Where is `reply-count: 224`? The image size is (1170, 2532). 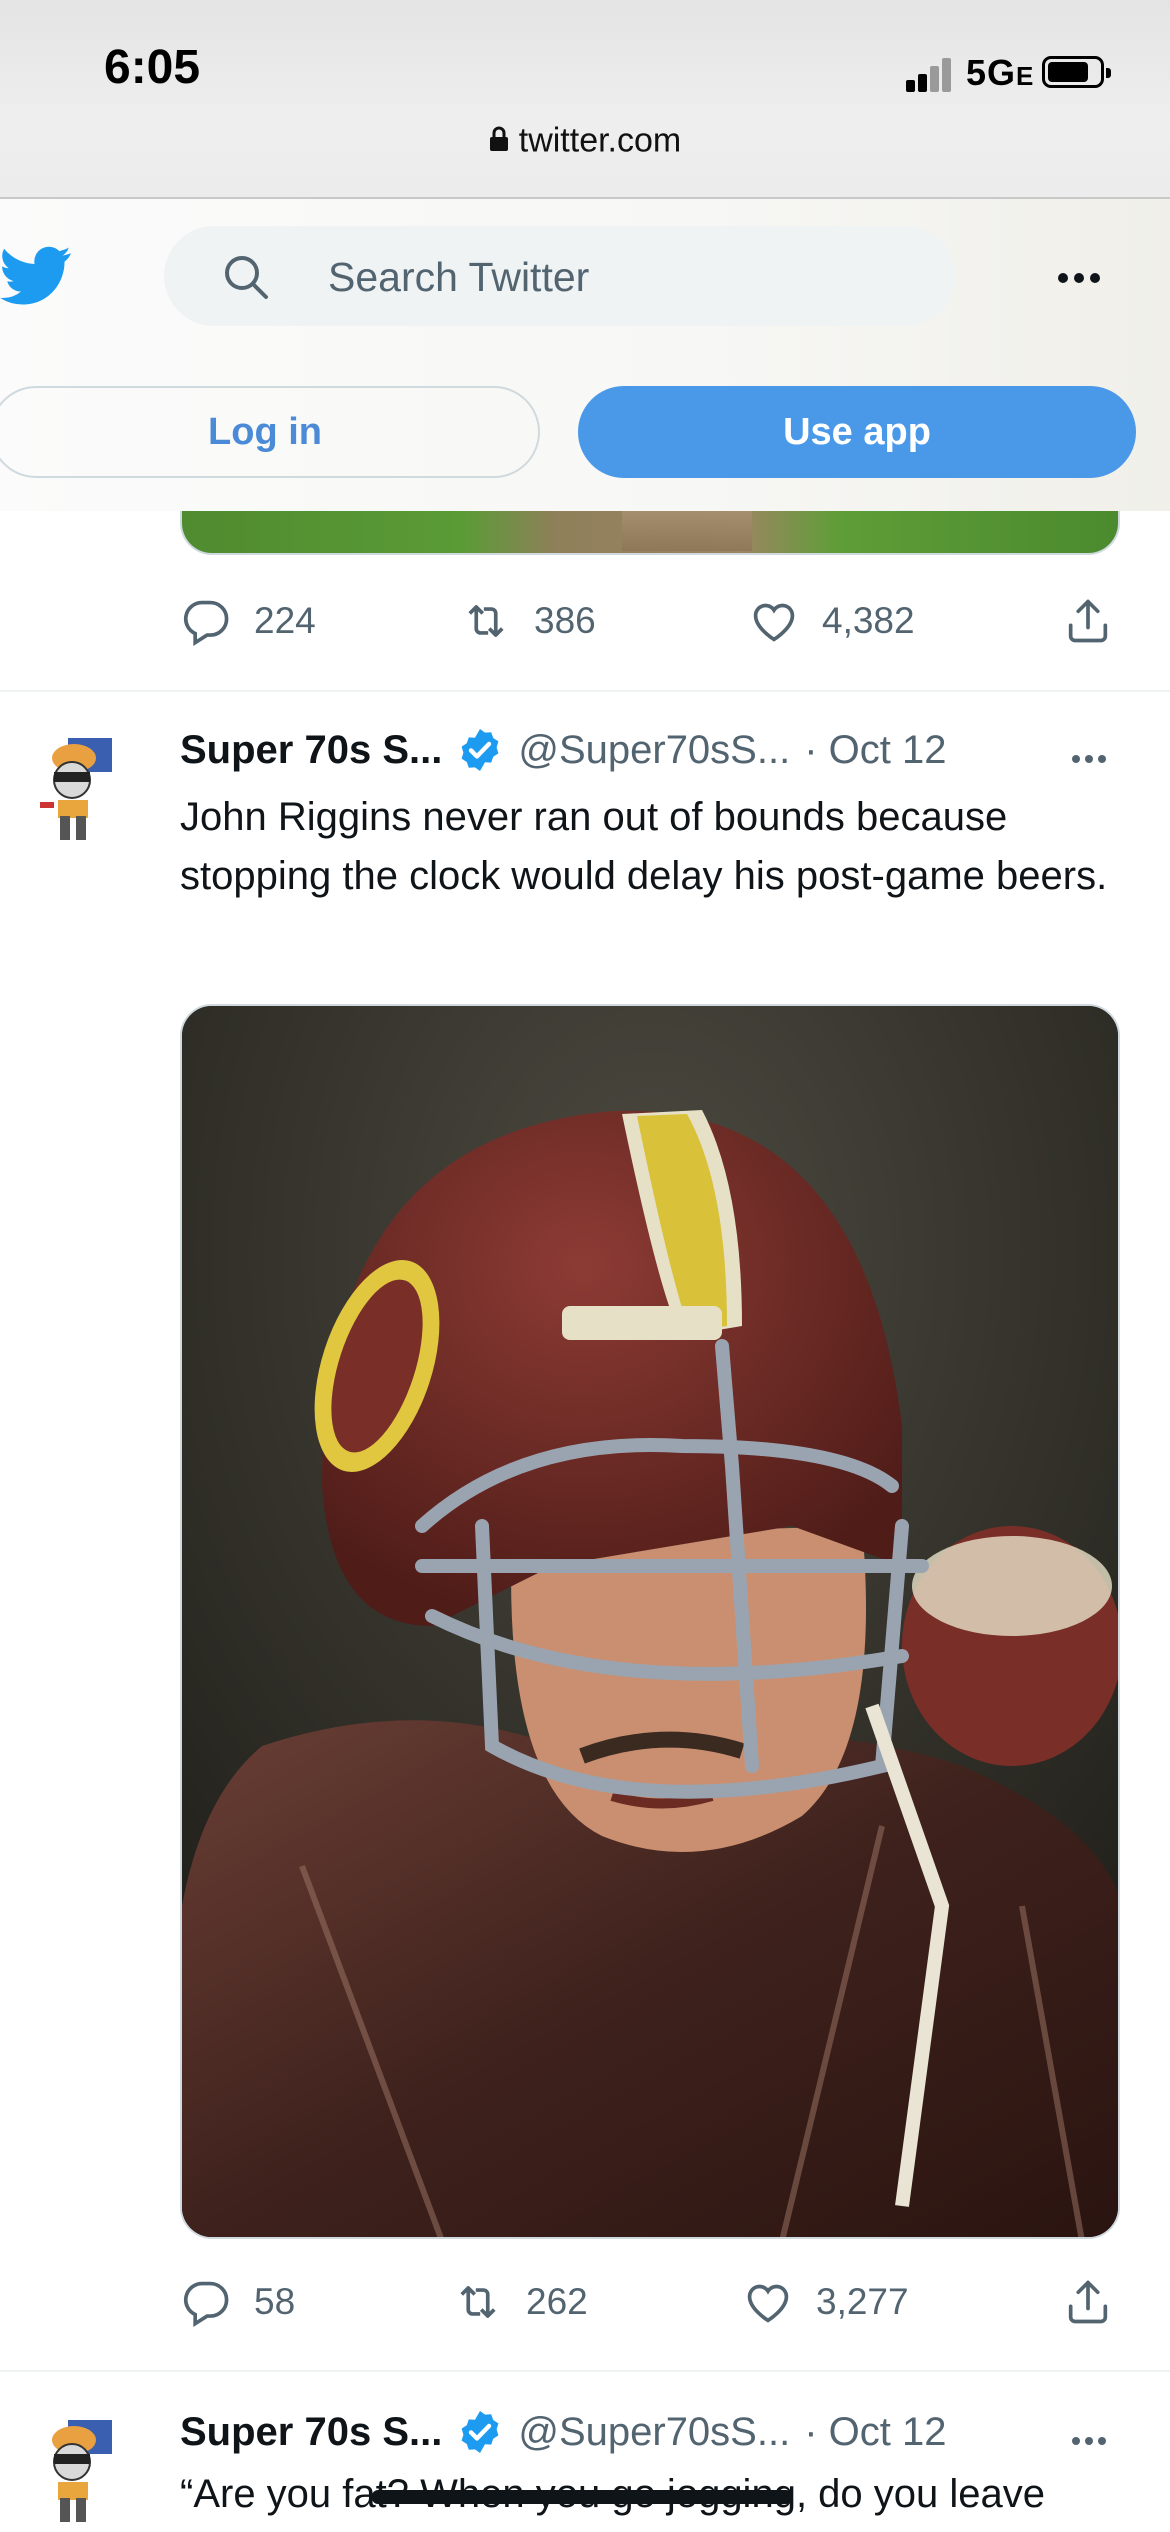
reply-count: 224 is located at coordinates (285, 620).